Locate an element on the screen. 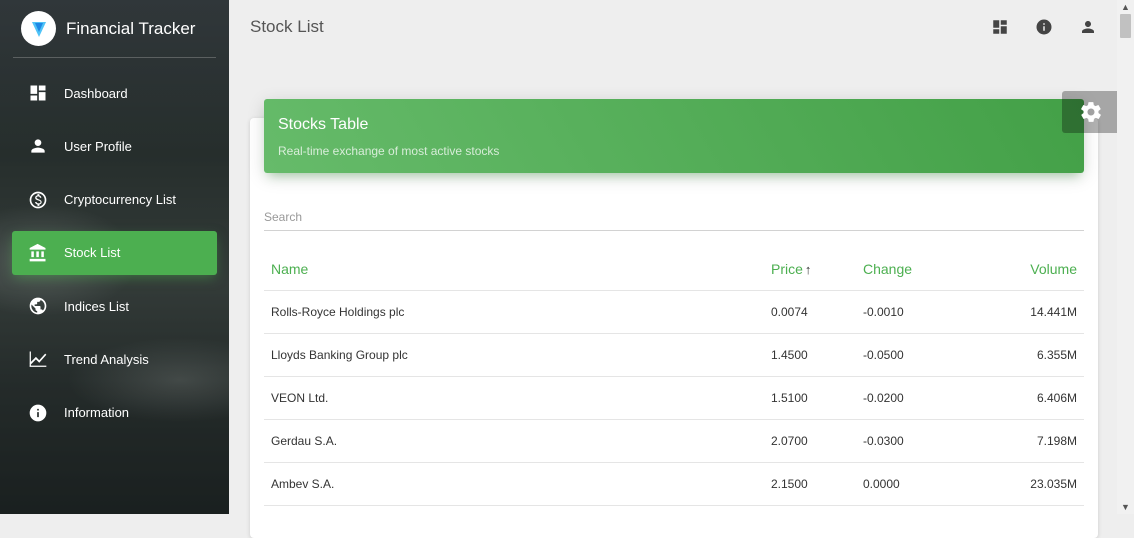 The height and width of the screenshot is (538, 1134). column-header-change: Change is located at coordinates (923, 269).